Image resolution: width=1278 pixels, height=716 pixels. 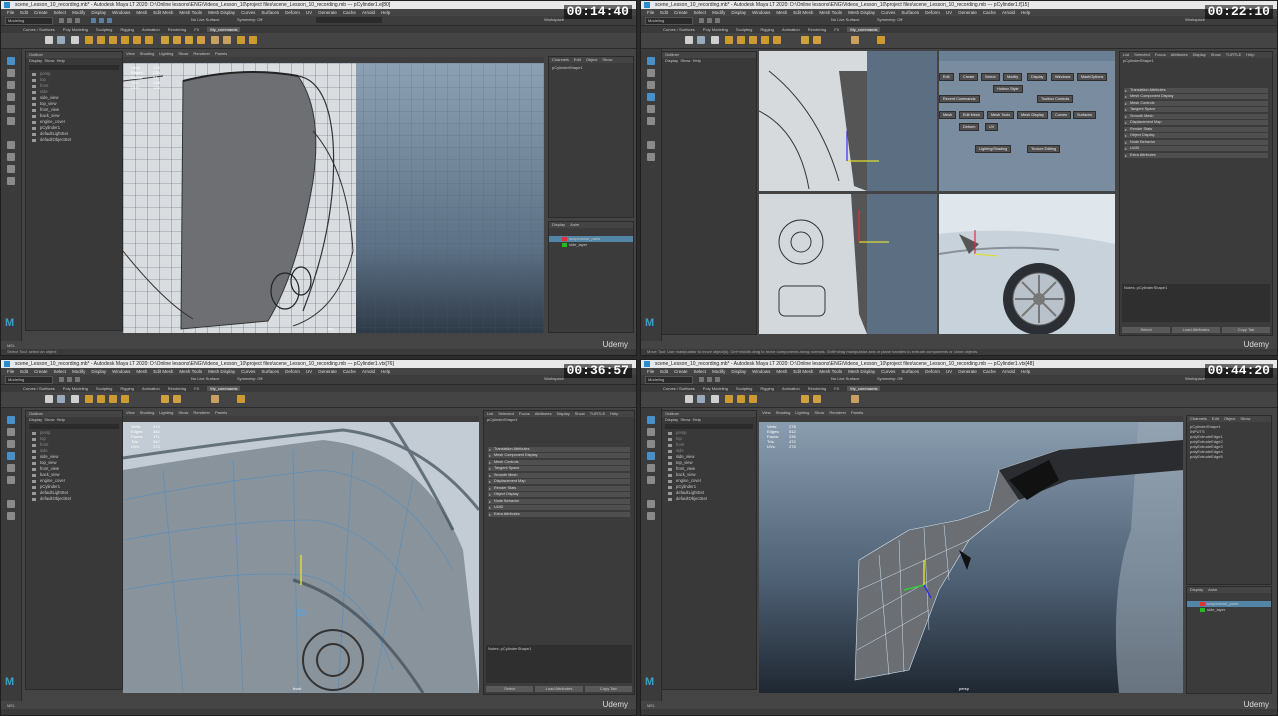 I want to click on menu-create: Create, so click(x=681, y=12).